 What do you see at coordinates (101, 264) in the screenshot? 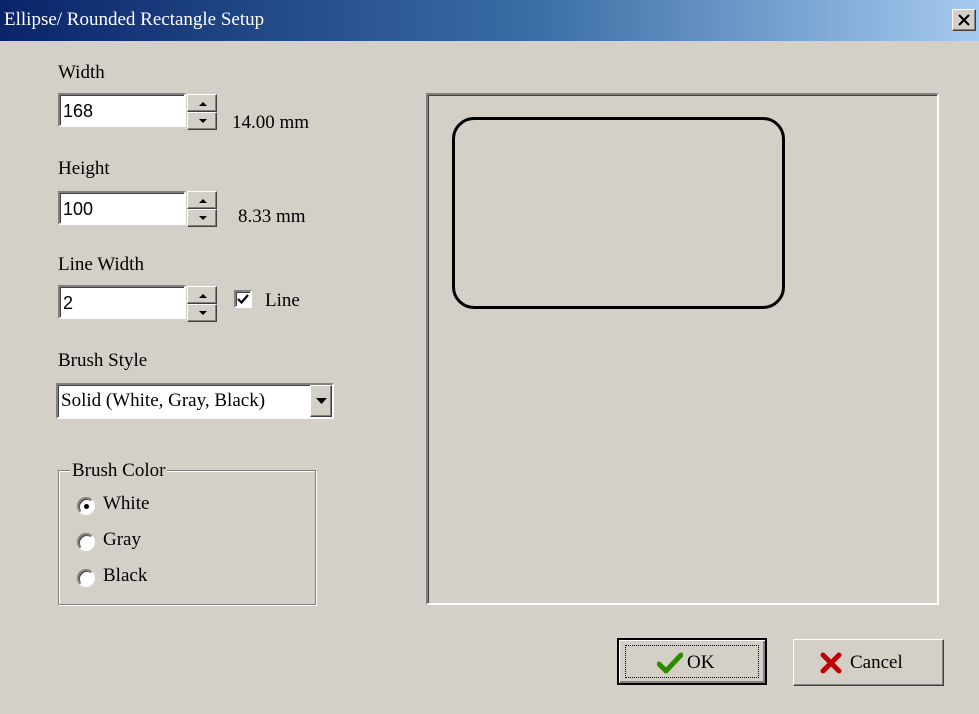
I see `line-width-label: Line Width` at bounding box center [101, 264].